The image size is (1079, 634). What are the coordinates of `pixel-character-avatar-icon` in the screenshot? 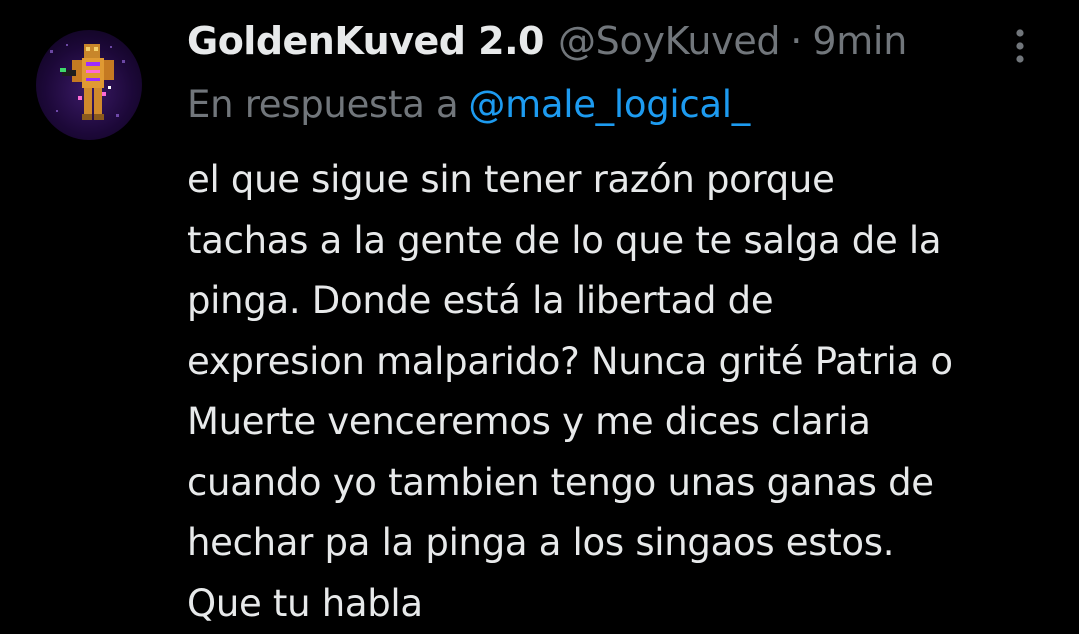 It's located at (89, 85).